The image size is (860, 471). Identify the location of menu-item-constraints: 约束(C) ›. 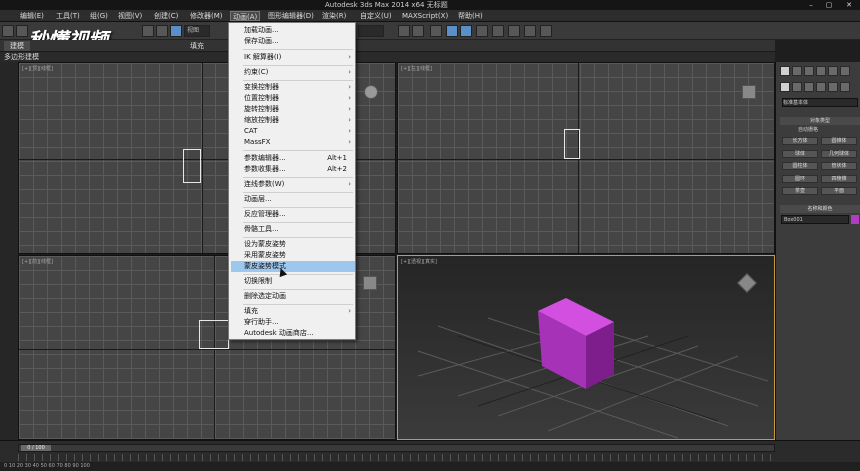
(293, 72).